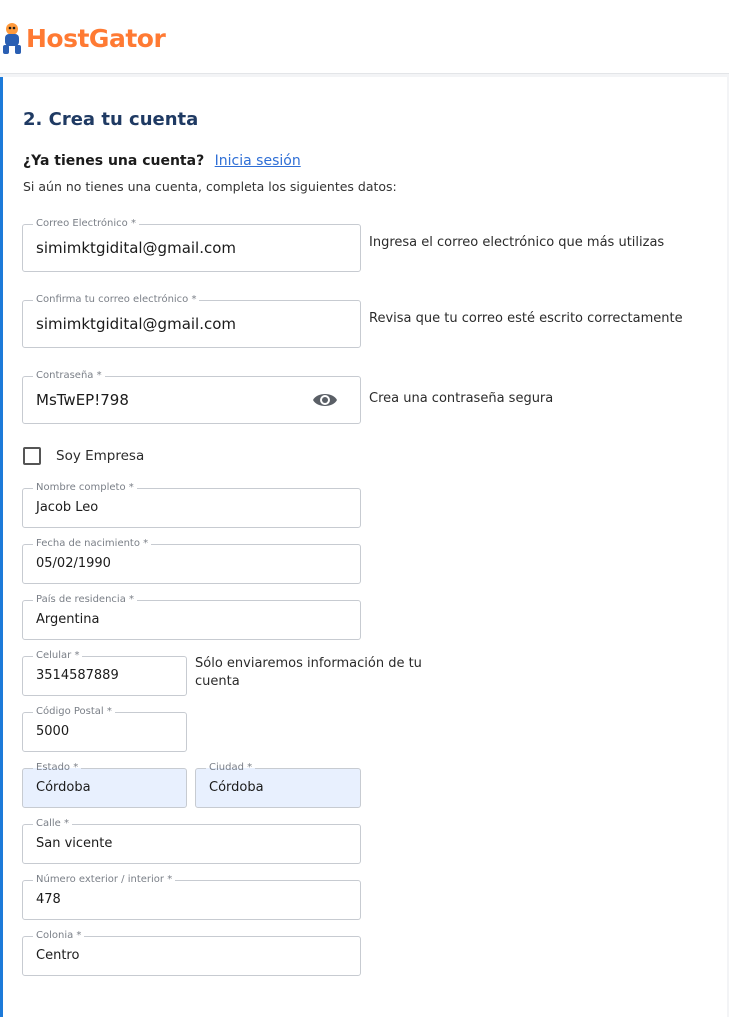 This screenshot has width=729, height=1017. What do you see at coordinates (104, 784) in the screenshot?
I see `state-field: Estado * Córdoba` at bounding box center [104, 784].